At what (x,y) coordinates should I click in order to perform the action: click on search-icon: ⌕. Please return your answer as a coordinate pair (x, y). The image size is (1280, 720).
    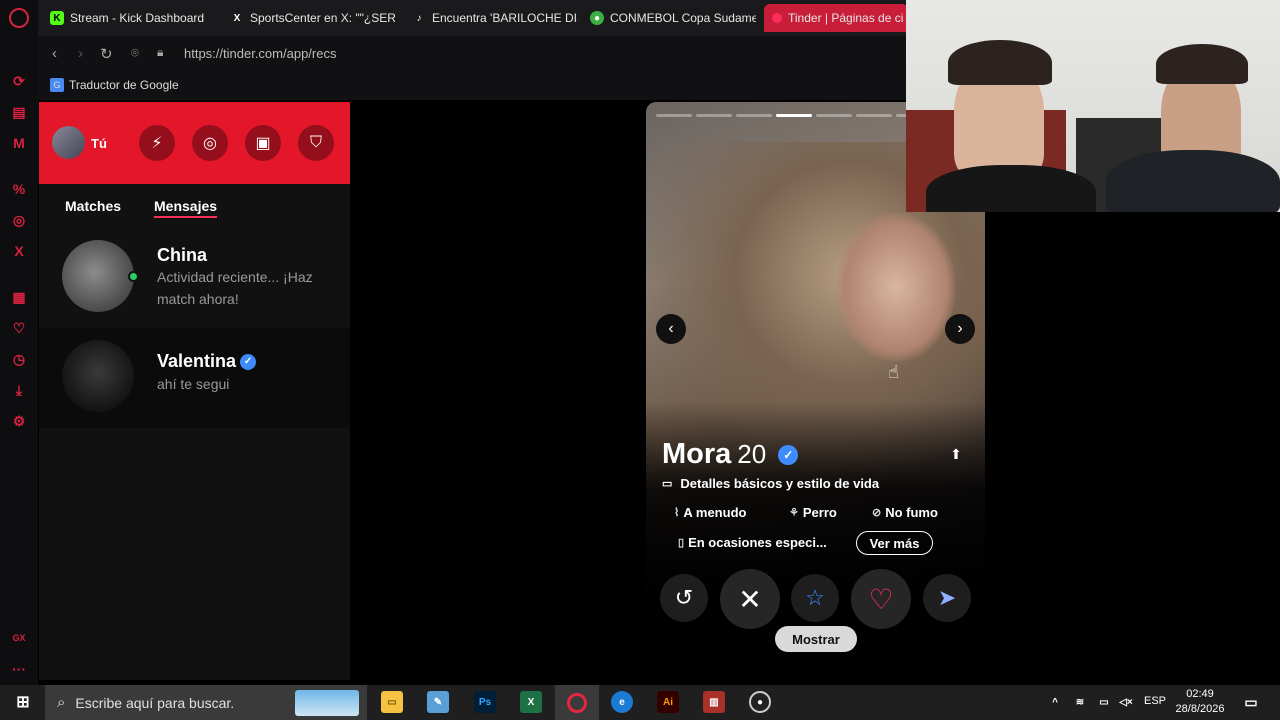
    Looking at the image, I should click on (61, 702).